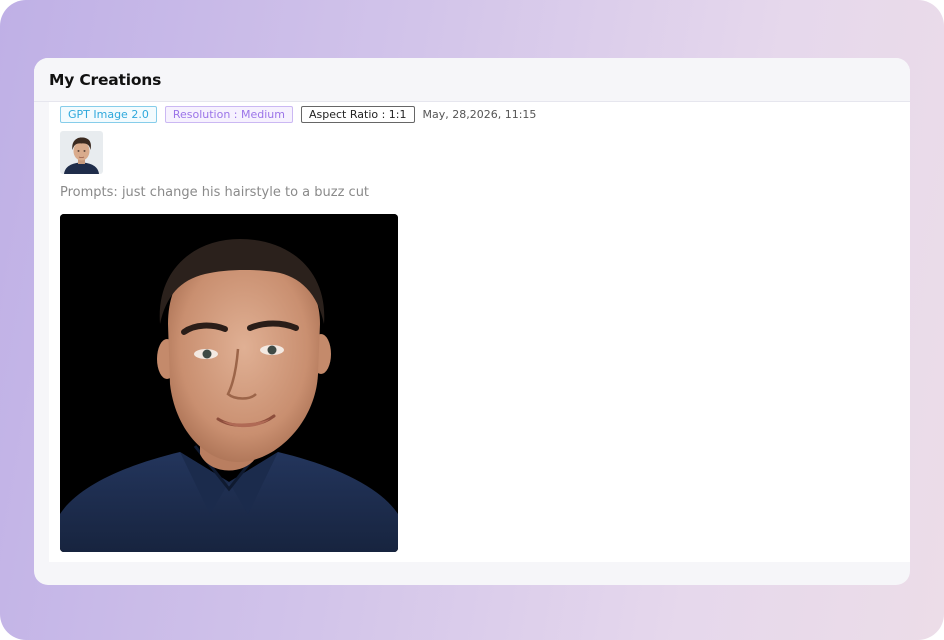 The image size is (944, 640). I want to click on aspect-ratio-tag: Aspect Ratio : 1:1, so click(358, 114).